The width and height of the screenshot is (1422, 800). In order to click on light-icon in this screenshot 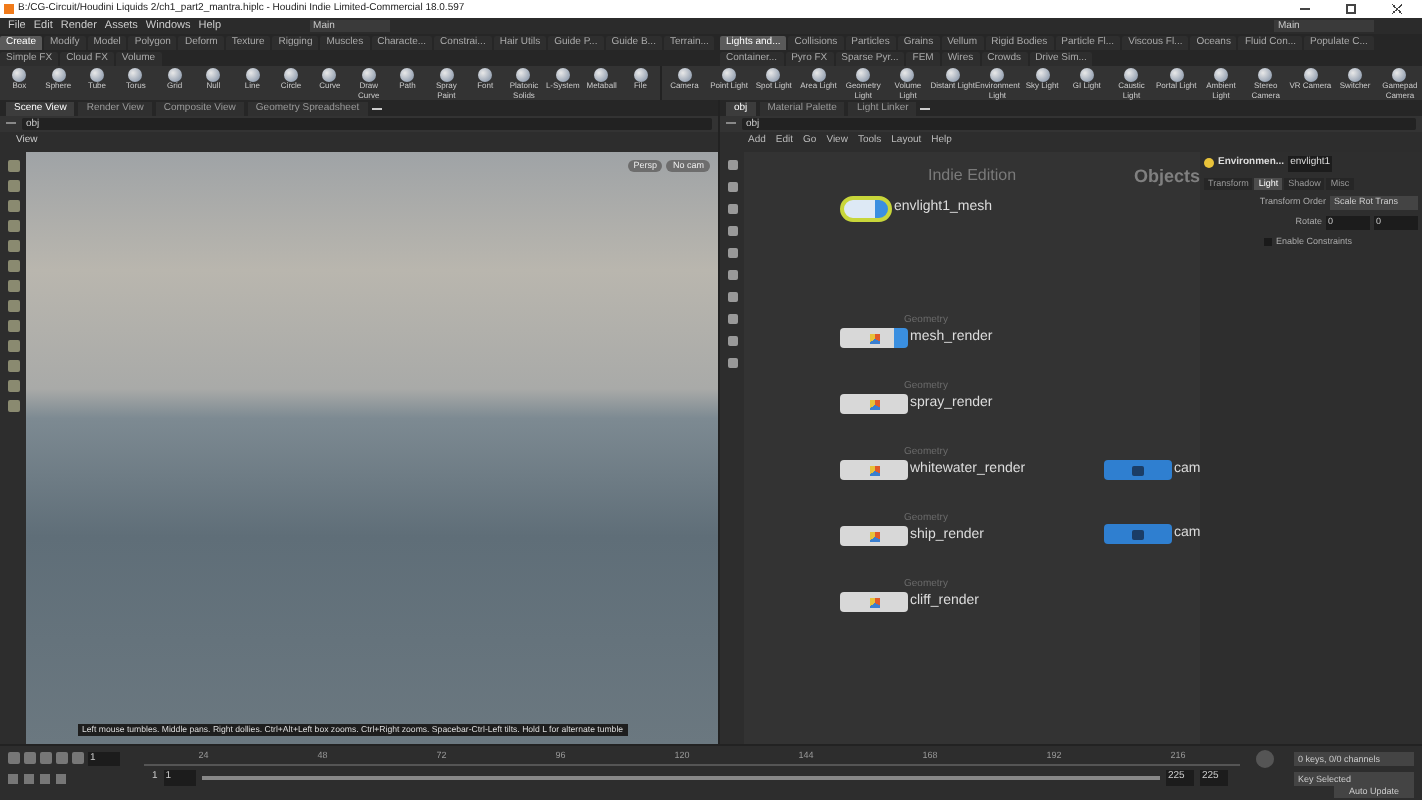, I will do `click(1209, 163)`.